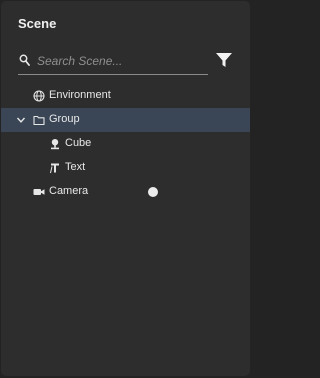  Describe the element at coordinates (39, 192) in the screenshot. I see `camera-icon` at that location.